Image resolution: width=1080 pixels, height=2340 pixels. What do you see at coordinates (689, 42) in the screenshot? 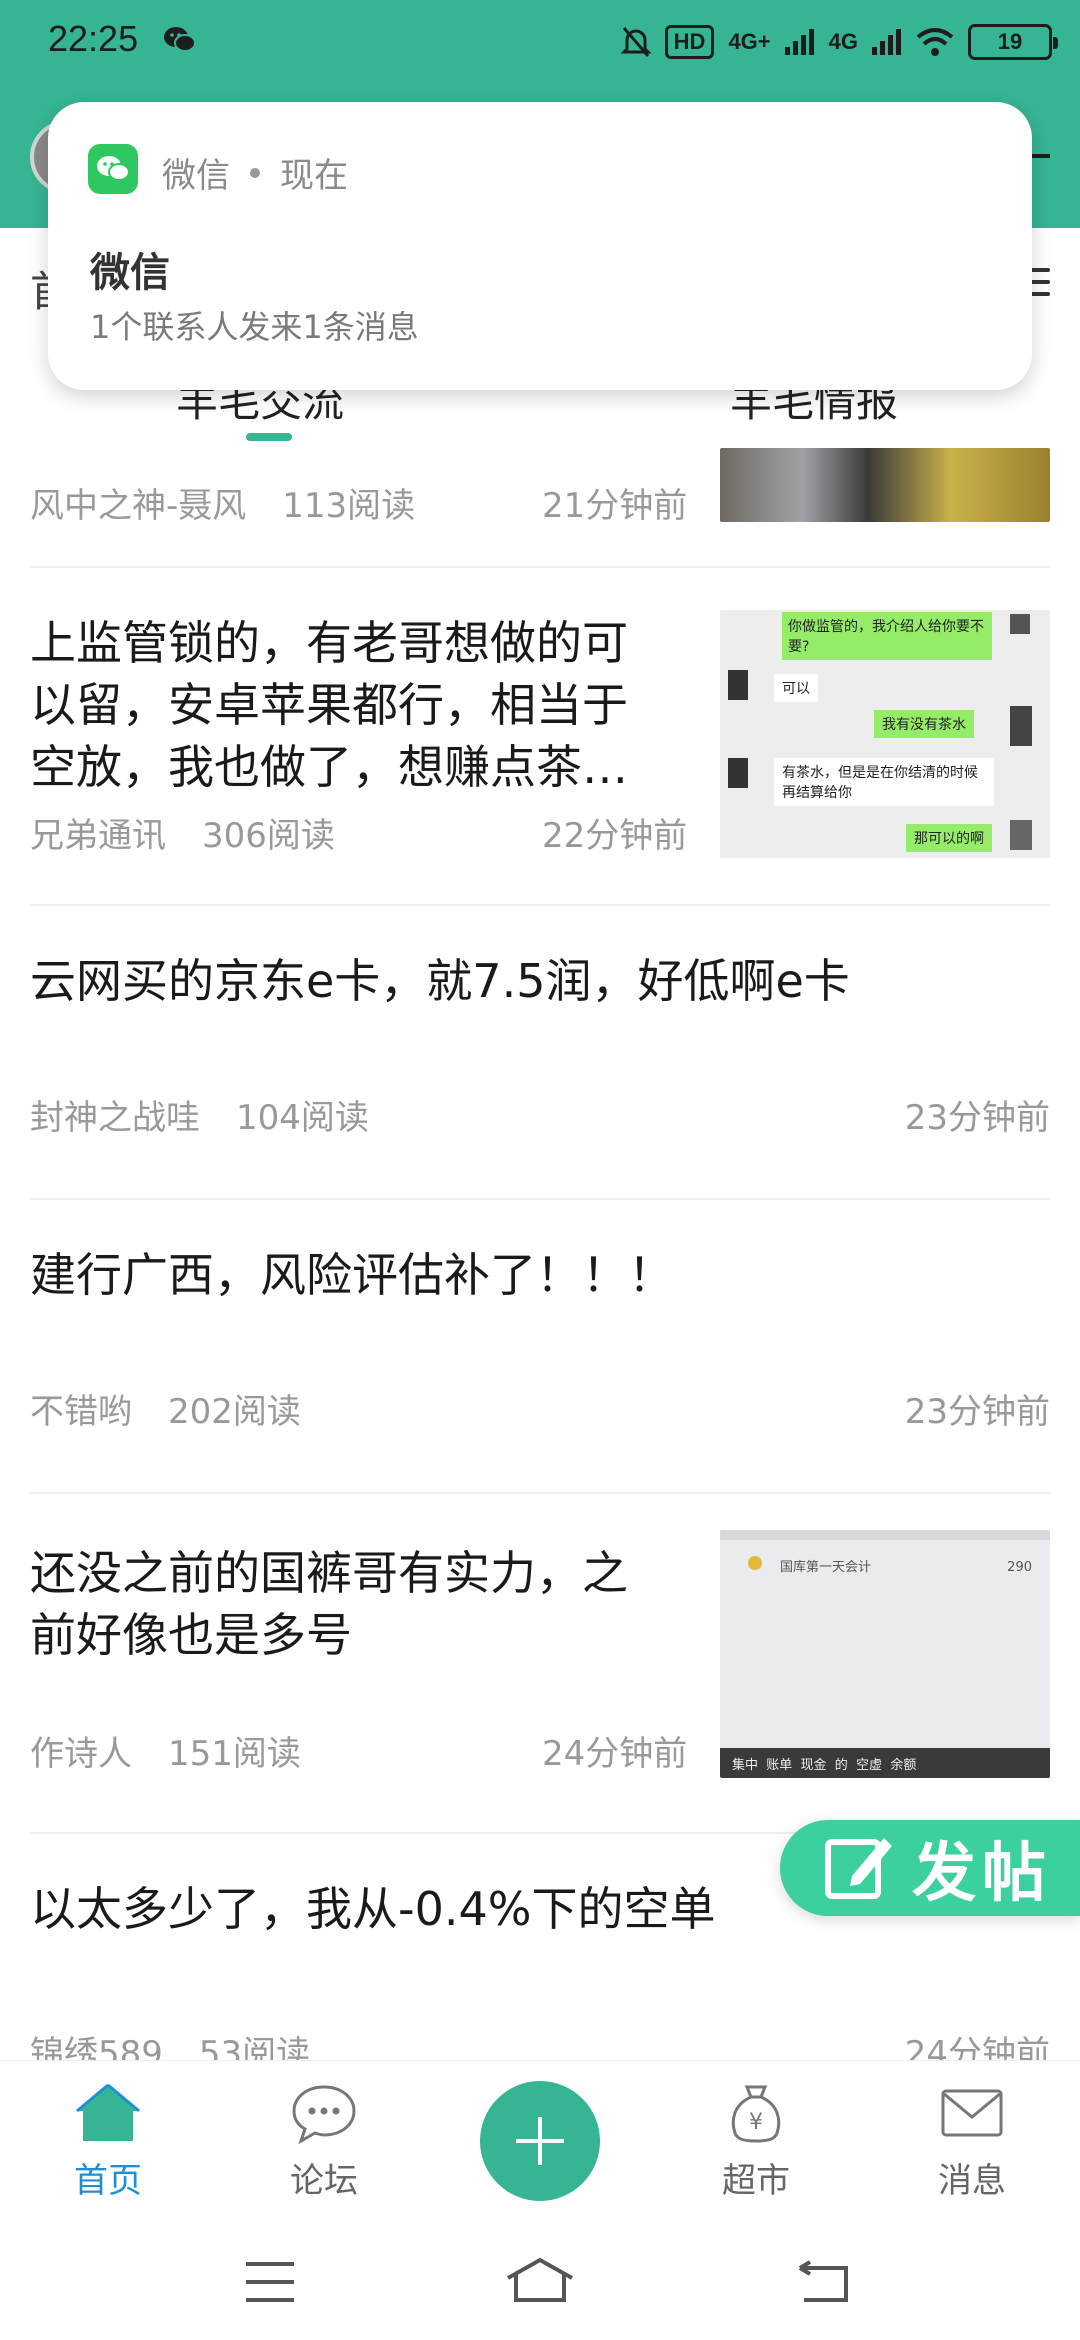
I see `hd-badge: HD` at bounding box center [689, 42].